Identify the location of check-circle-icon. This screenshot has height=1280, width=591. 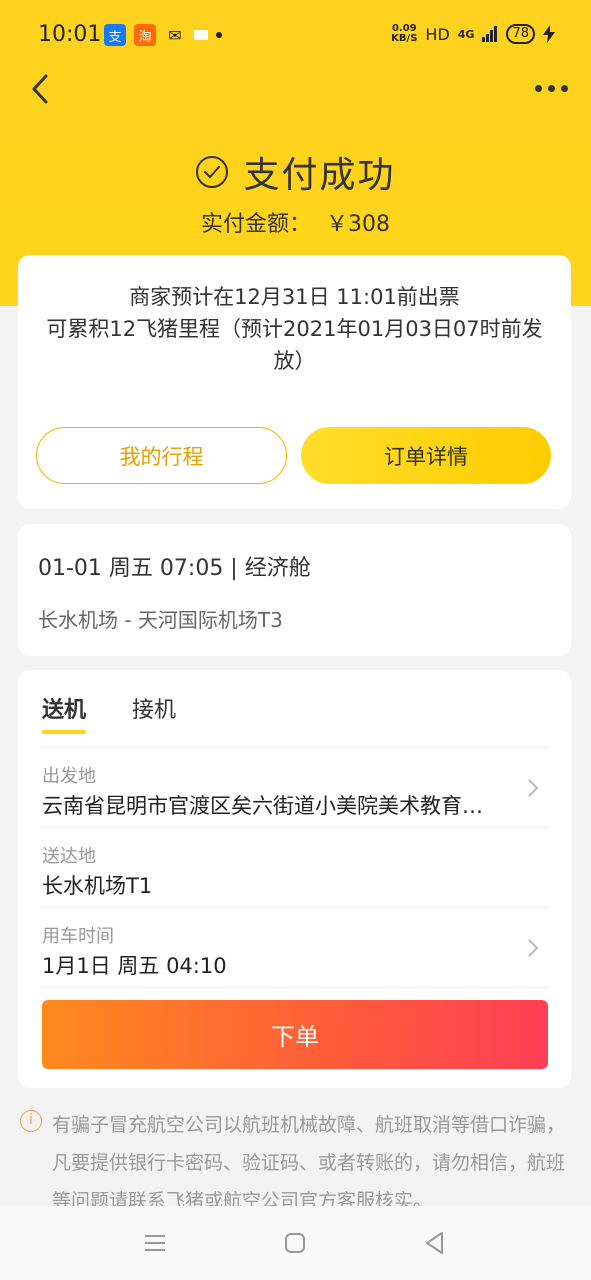
(212, 172).